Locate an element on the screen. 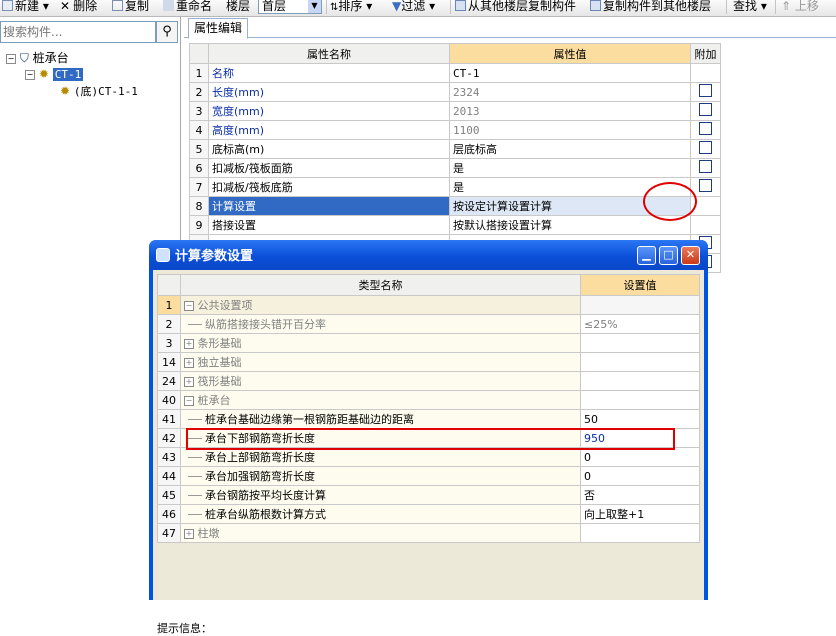 The width and height of the screenshot is (836, 636). annotation-highlight-box is located at coordinates (430, 439).